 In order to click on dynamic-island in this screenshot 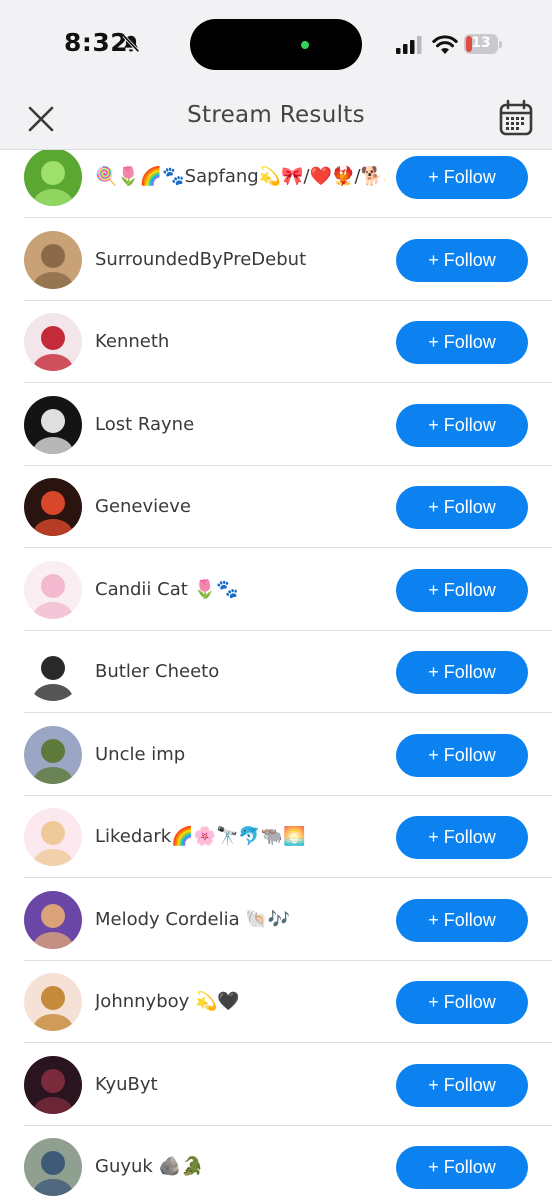, I will do `click(276, 44)`.